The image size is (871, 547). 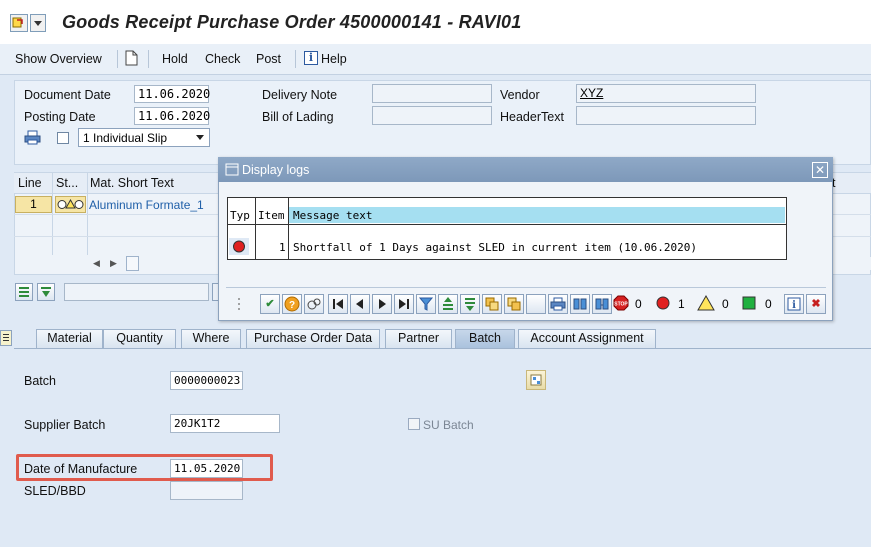 What do you see at coordinates (206, 490) in the screenshot?
I see `sled-bbd-field` at bounding box center [206, 490].